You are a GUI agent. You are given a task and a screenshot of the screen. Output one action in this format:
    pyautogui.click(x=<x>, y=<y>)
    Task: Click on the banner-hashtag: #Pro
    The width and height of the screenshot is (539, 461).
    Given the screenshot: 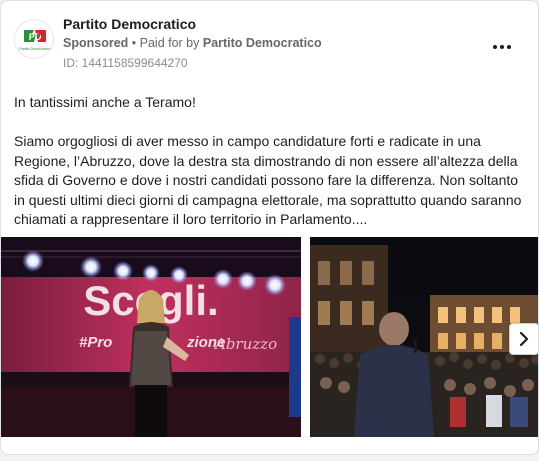 What is the action you would take?
    pyautogui.click(x=95, y=342)
    